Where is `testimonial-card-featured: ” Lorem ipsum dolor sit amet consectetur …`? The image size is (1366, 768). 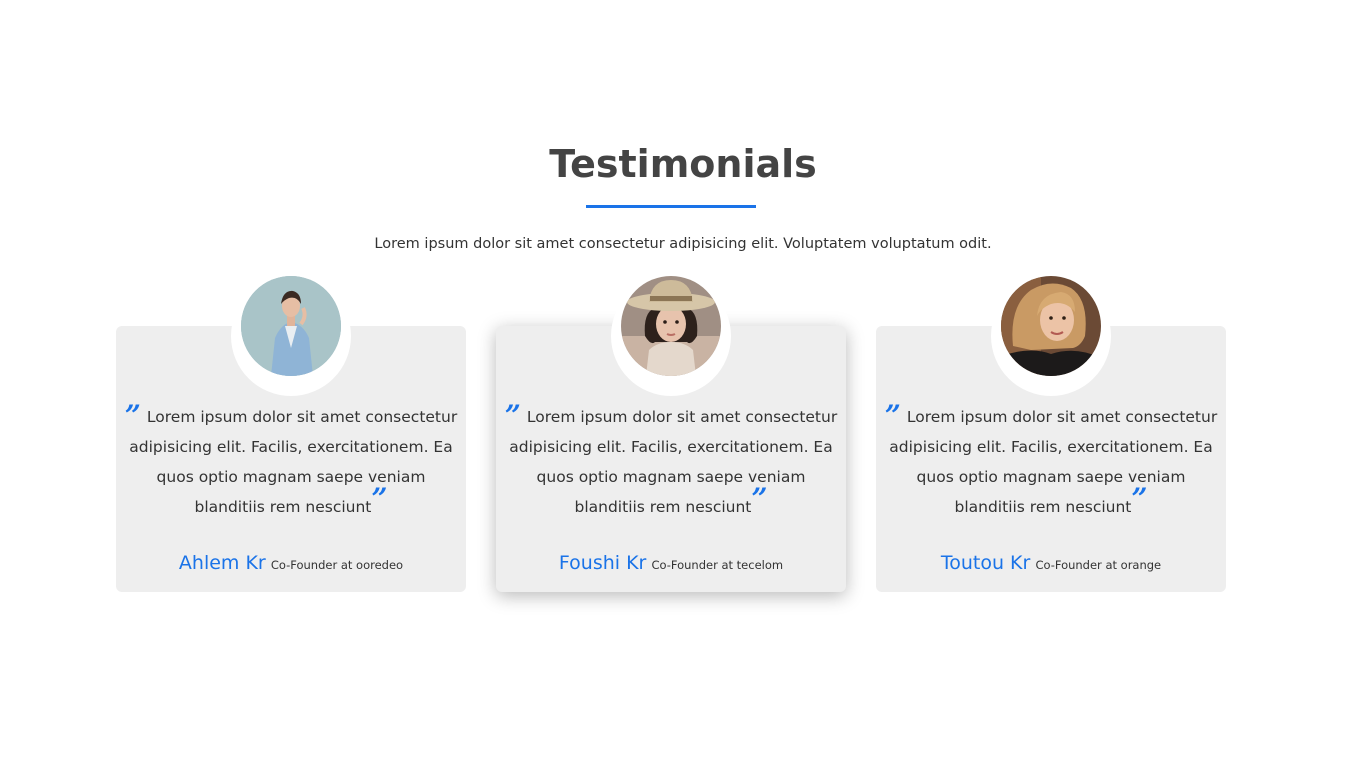 testimonial-card-featured: ” Lorem ipsum dolor sit amet consectetur … is located at coordinates (671, 434).